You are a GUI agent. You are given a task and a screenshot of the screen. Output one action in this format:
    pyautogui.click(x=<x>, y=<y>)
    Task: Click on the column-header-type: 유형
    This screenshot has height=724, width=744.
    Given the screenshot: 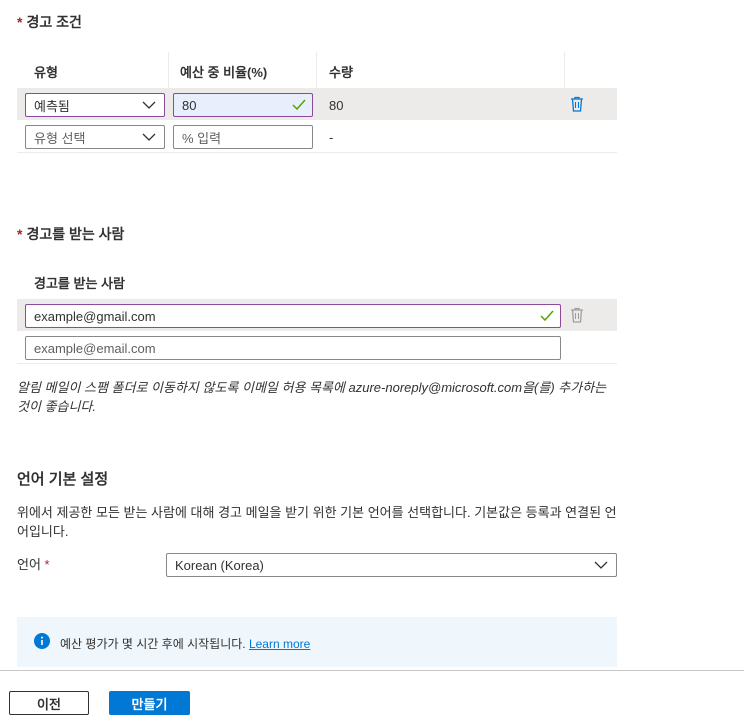 What is the action you would take?
    pyautogui.click(x=46, y=72)
    